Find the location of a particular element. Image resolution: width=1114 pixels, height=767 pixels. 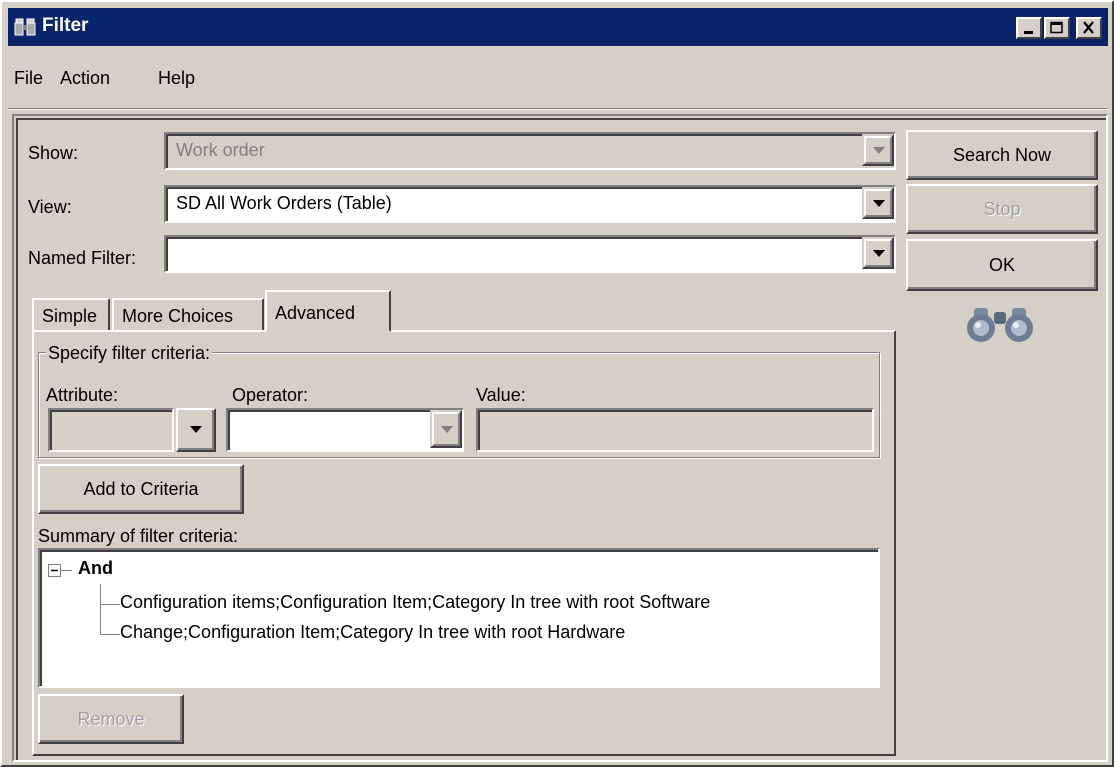

menu-action: Action is located at coordinates (85, 78).